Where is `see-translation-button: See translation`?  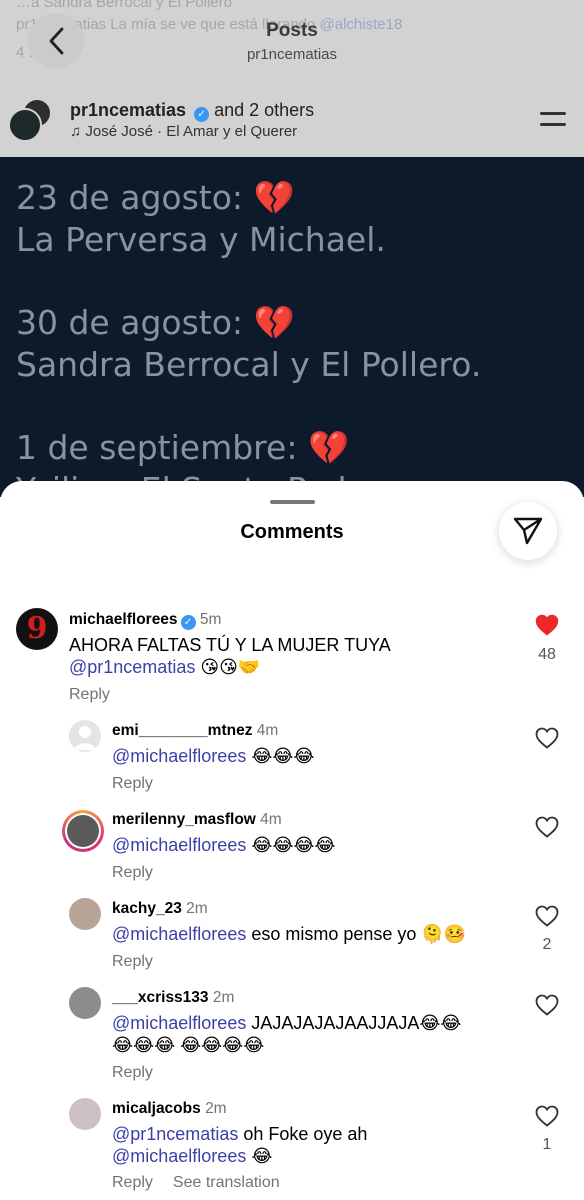
see-translation-button: See translation is located at coordinates (226, 1182).